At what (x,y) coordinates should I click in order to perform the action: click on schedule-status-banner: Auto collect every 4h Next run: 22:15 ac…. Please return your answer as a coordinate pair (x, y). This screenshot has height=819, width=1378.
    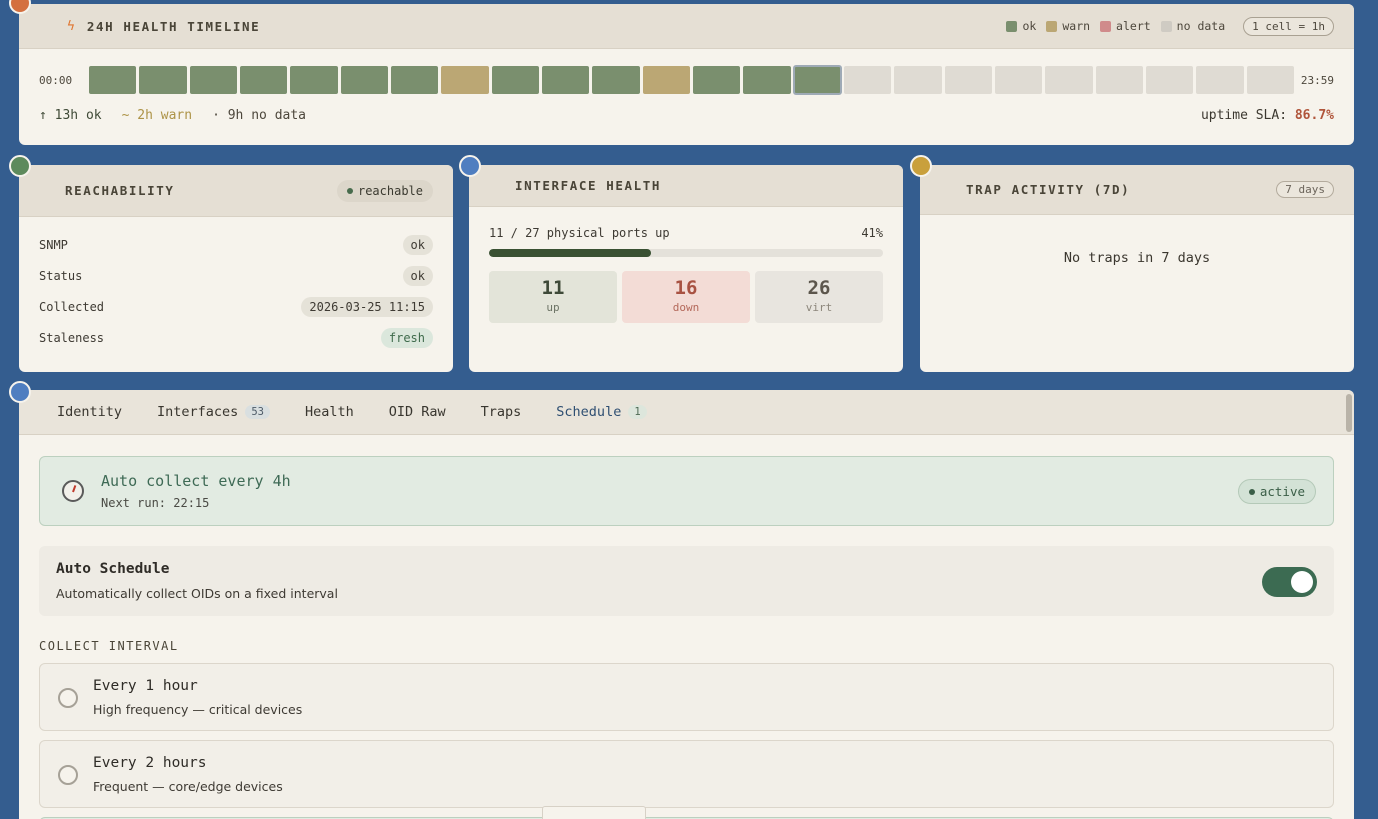
    Looking at the image, I should click on (686, 491).